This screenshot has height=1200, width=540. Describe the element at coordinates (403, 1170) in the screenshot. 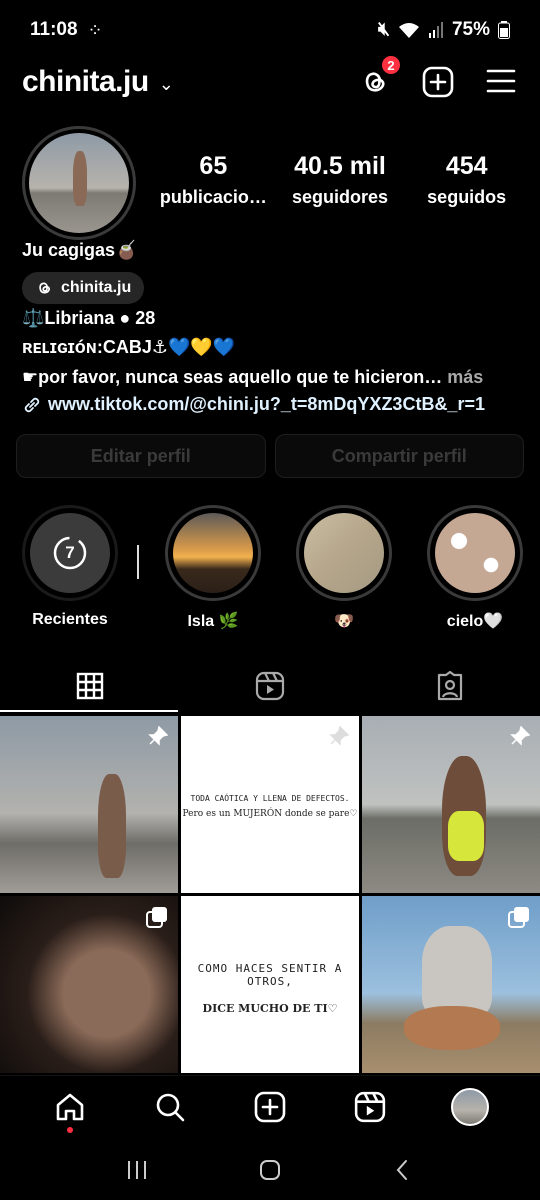

I see `back-icon` at that location.